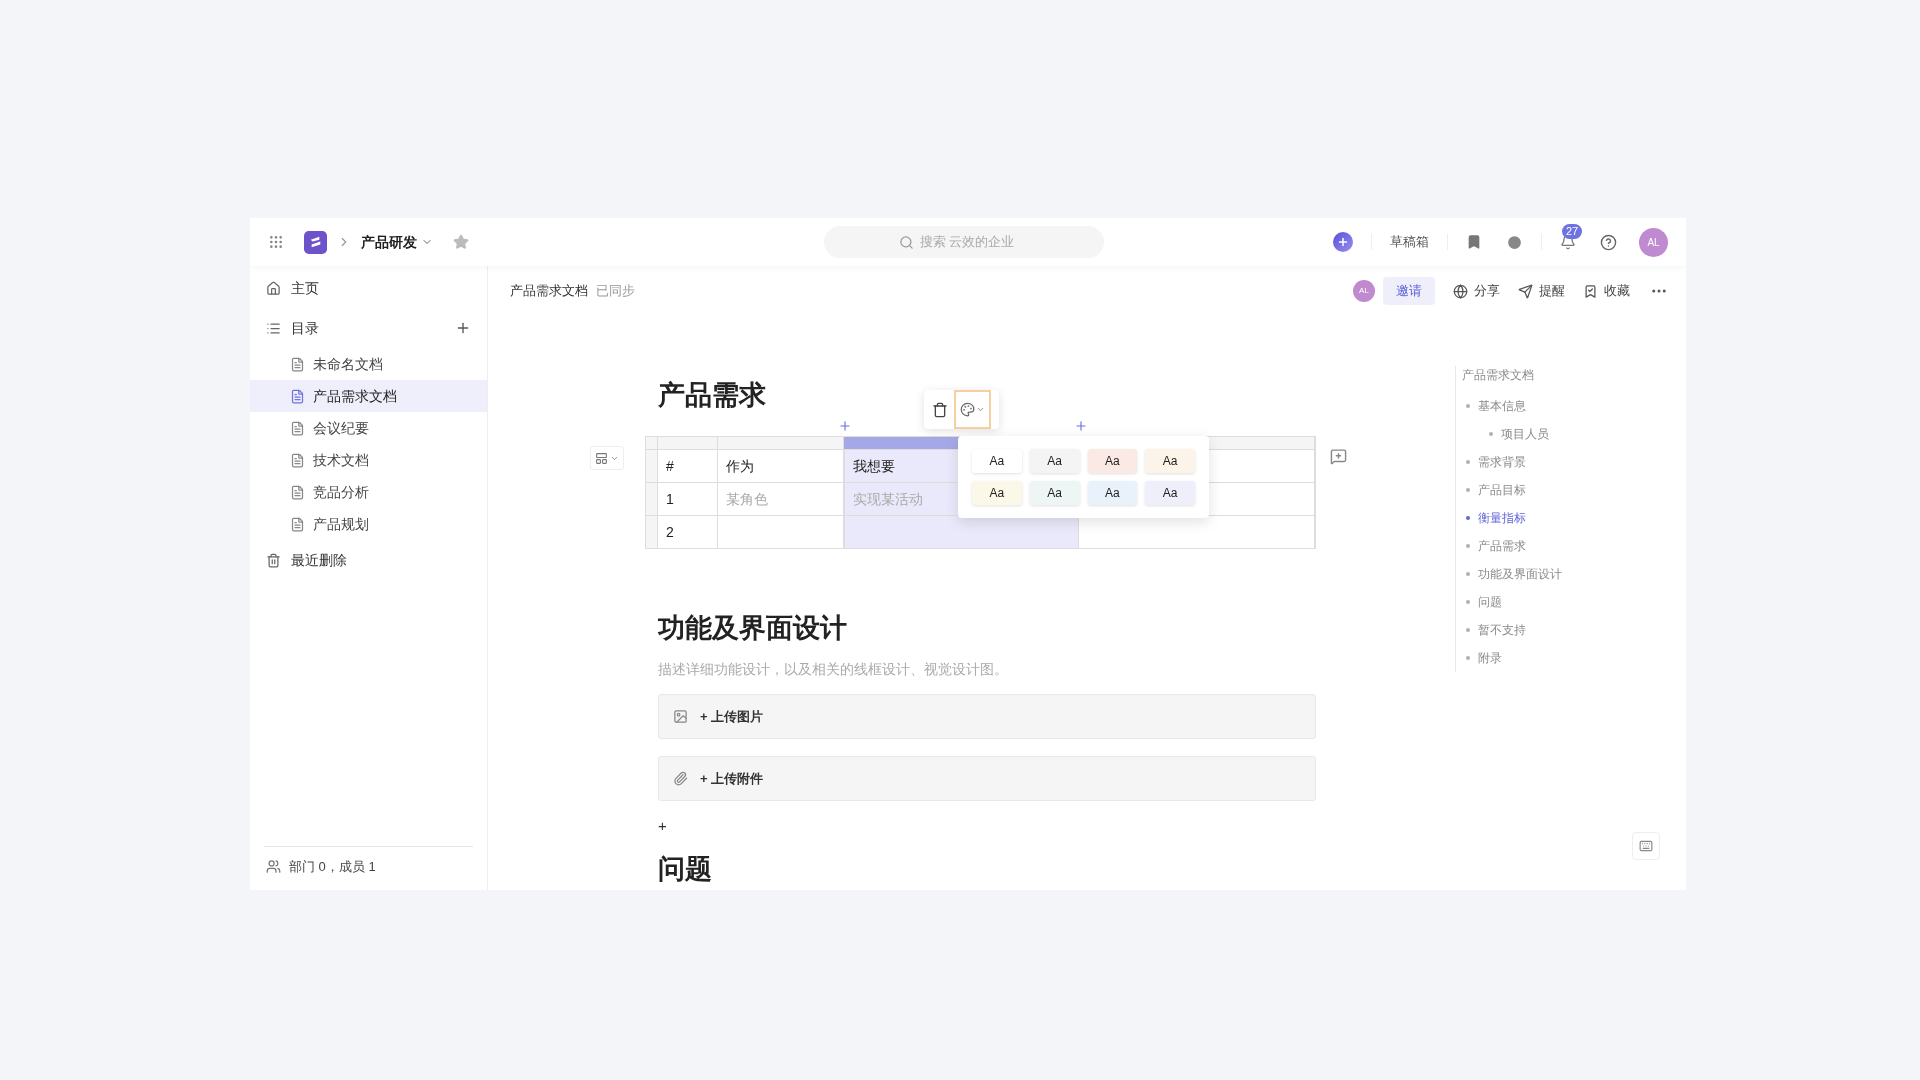 This screenshot has width=1920, height=1080. Describe the element at coordinates (305, 328) in the screenshot. I see `catalog-label: 目录` at that location.